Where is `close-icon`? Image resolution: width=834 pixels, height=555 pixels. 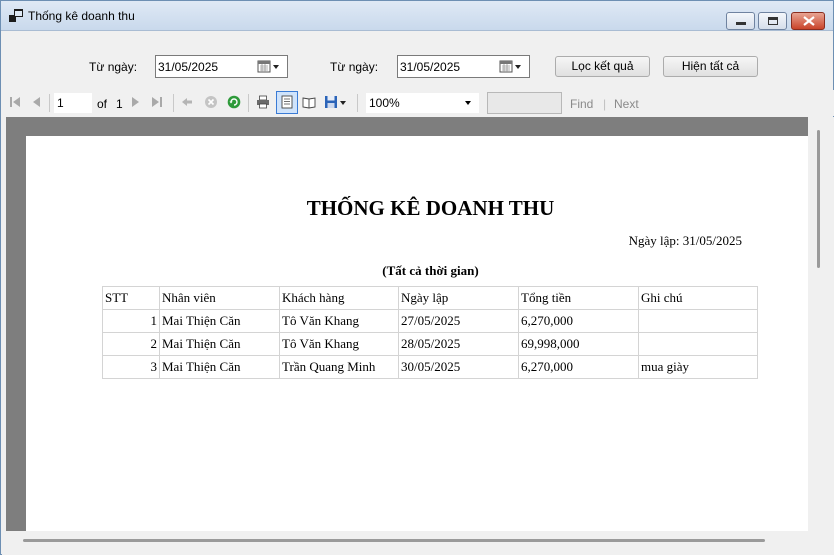
close-icon is located at coordinates (809, 21).